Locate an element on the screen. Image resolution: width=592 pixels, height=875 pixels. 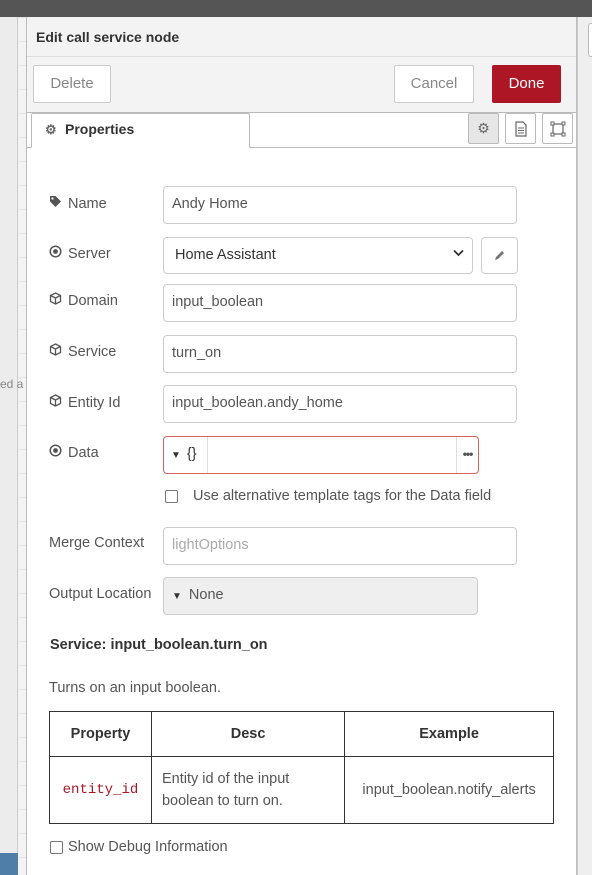
entity-id-label: Entity Id is located at coordinates (84, 402).